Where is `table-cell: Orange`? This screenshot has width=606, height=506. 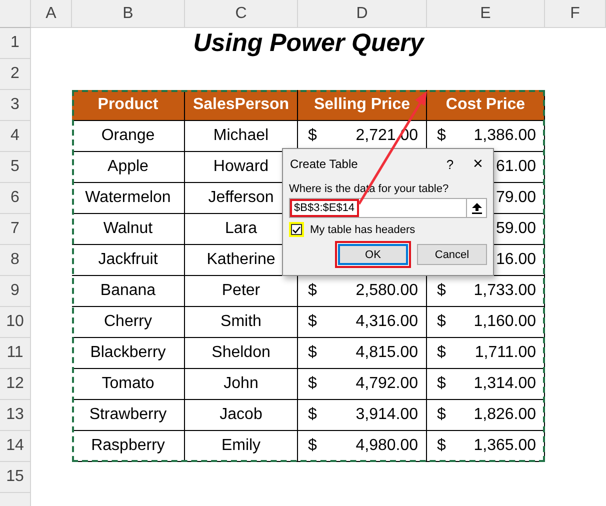 table-cell: Orange is located at coordinates (128, 136).